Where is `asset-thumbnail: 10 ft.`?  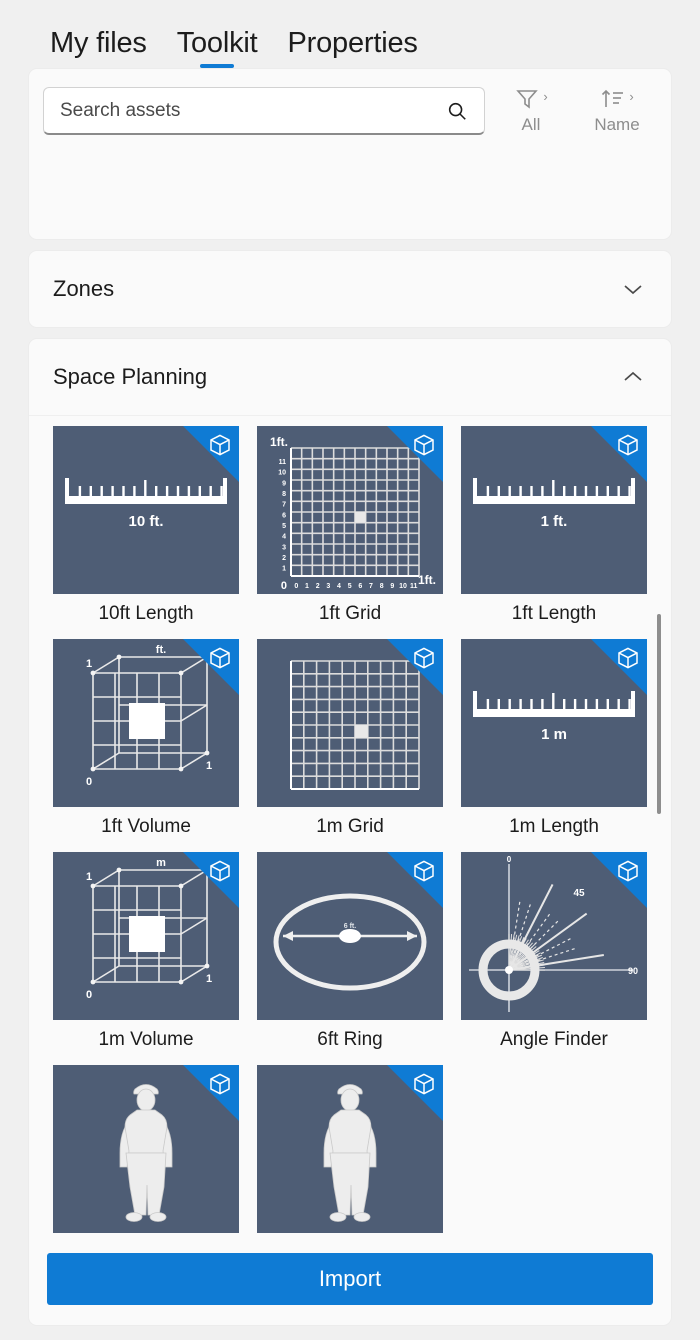
asset-thumbnail: 10 ft. is located at coordinates (146, 510).